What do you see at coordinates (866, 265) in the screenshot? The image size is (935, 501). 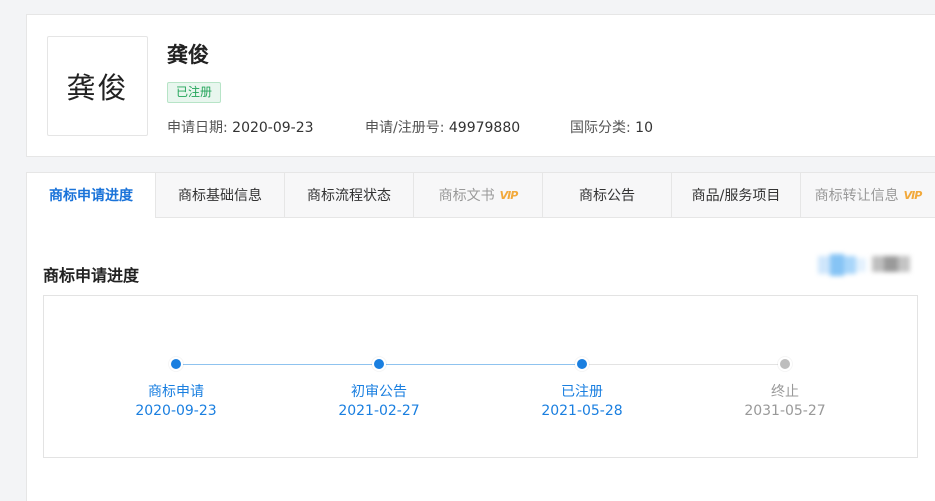 I see `blurred-share-widget` at bounding box center [866, 265].